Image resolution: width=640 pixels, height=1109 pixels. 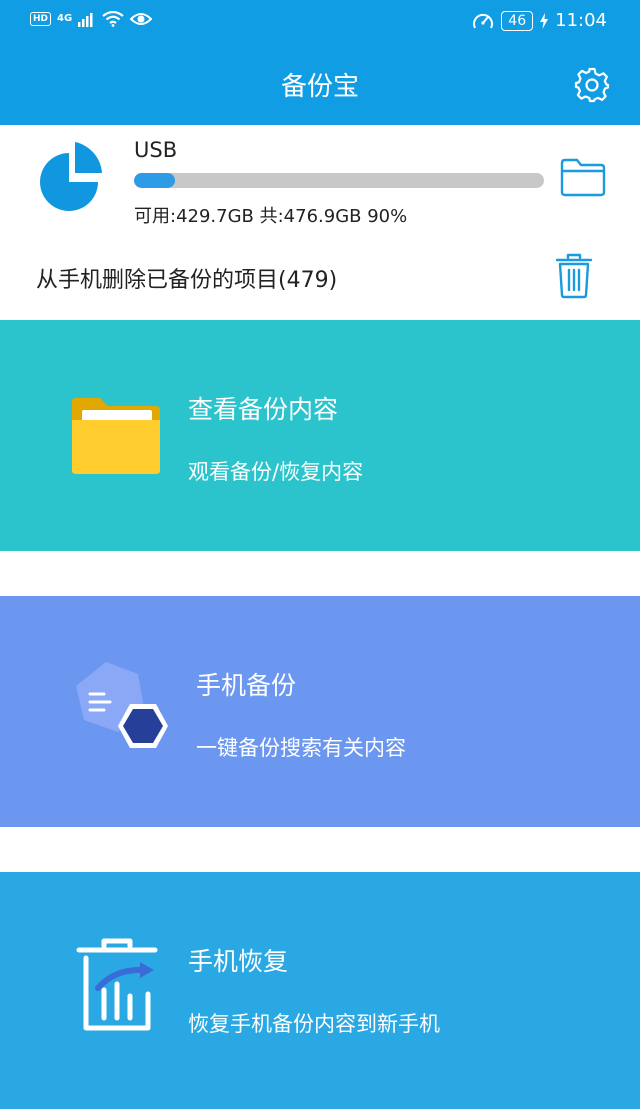 What do you see at coordinates (301, 748) in the screenshot?
I see `phone-backup-subtitle: 一键备份搜索有关内容` at bounding box center [301, 748].